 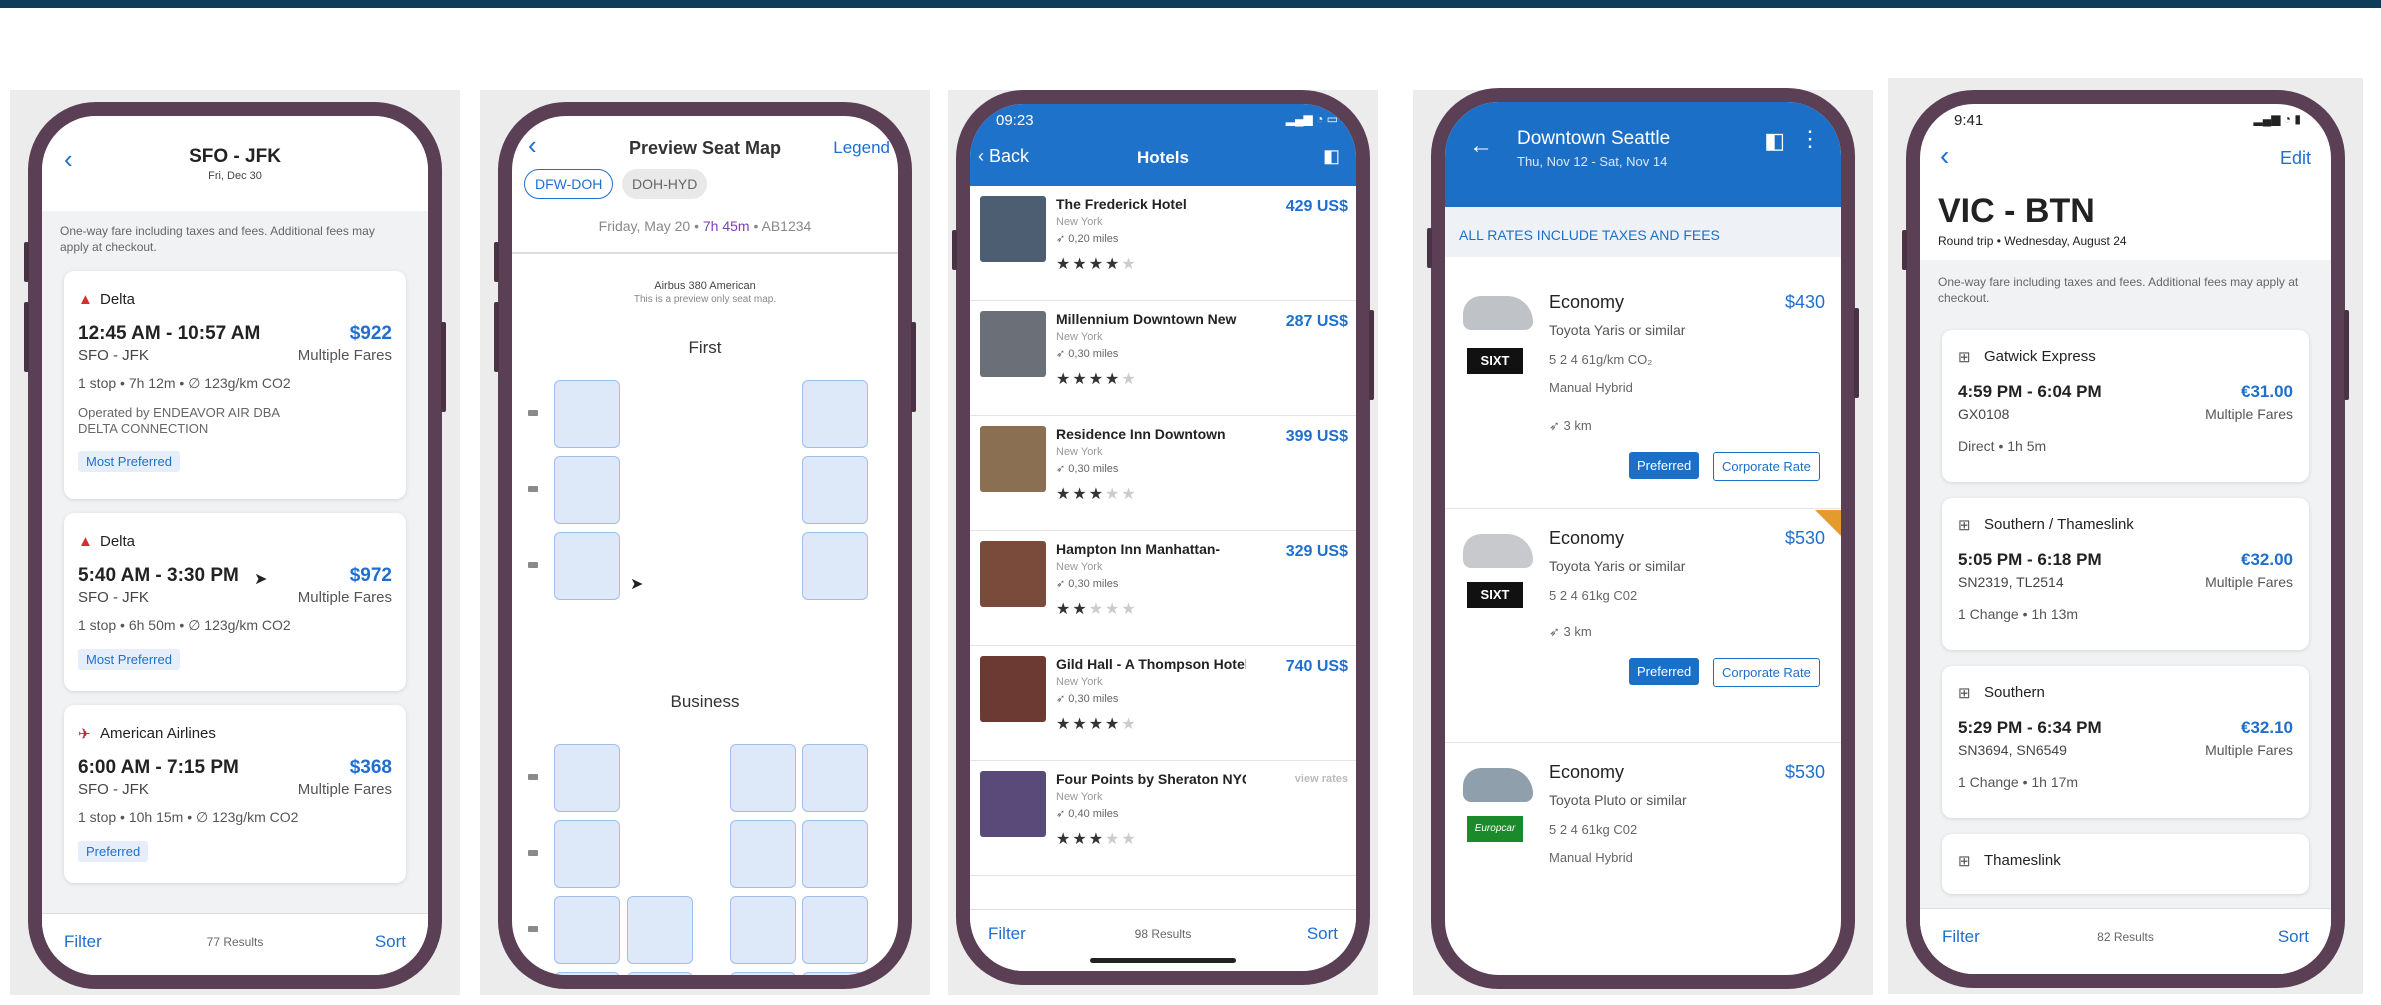 What do you see at coordinates (1804, 772) in the screenshot?
I see `car-price: $530` at bounding box center [1804, 772].